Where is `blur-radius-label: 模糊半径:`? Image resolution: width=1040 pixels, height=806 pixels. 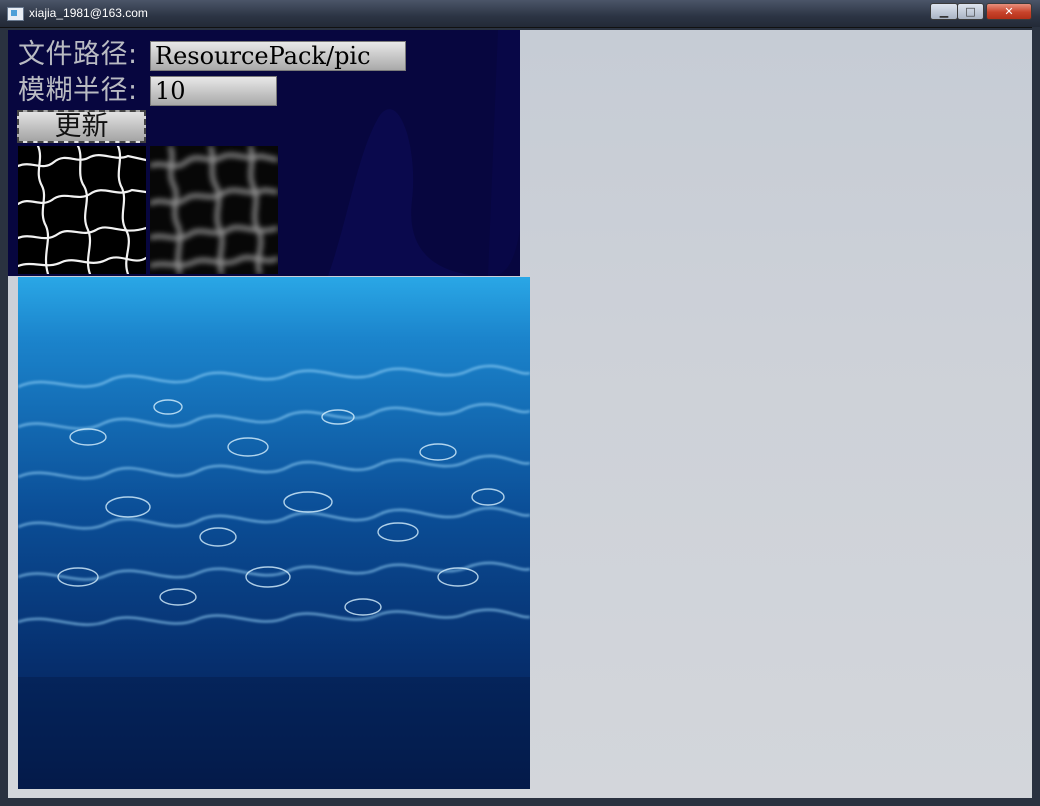 blur-radius-label: 模糊半径: is located at coordinates (78, 90).